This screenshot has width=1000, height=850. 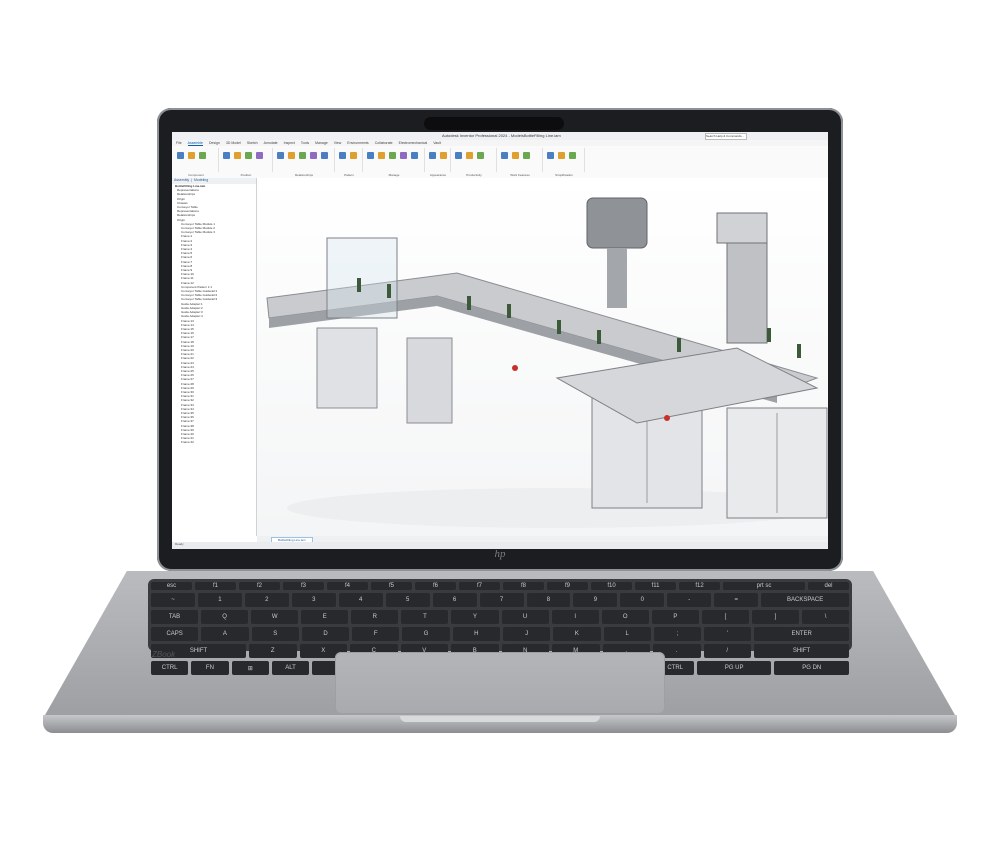 I want to click on key: E, so click(x=325, y=617).